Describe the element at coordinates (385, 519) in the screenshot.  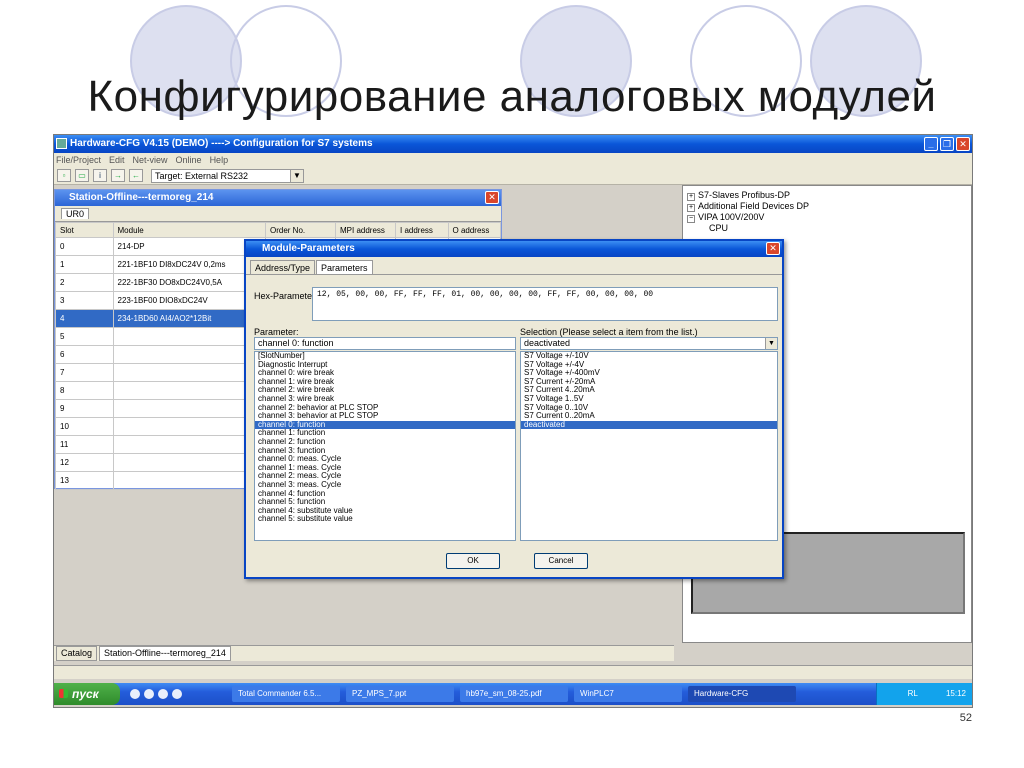
I see `parameter-list-item: channel 5: substitute value` at that location.